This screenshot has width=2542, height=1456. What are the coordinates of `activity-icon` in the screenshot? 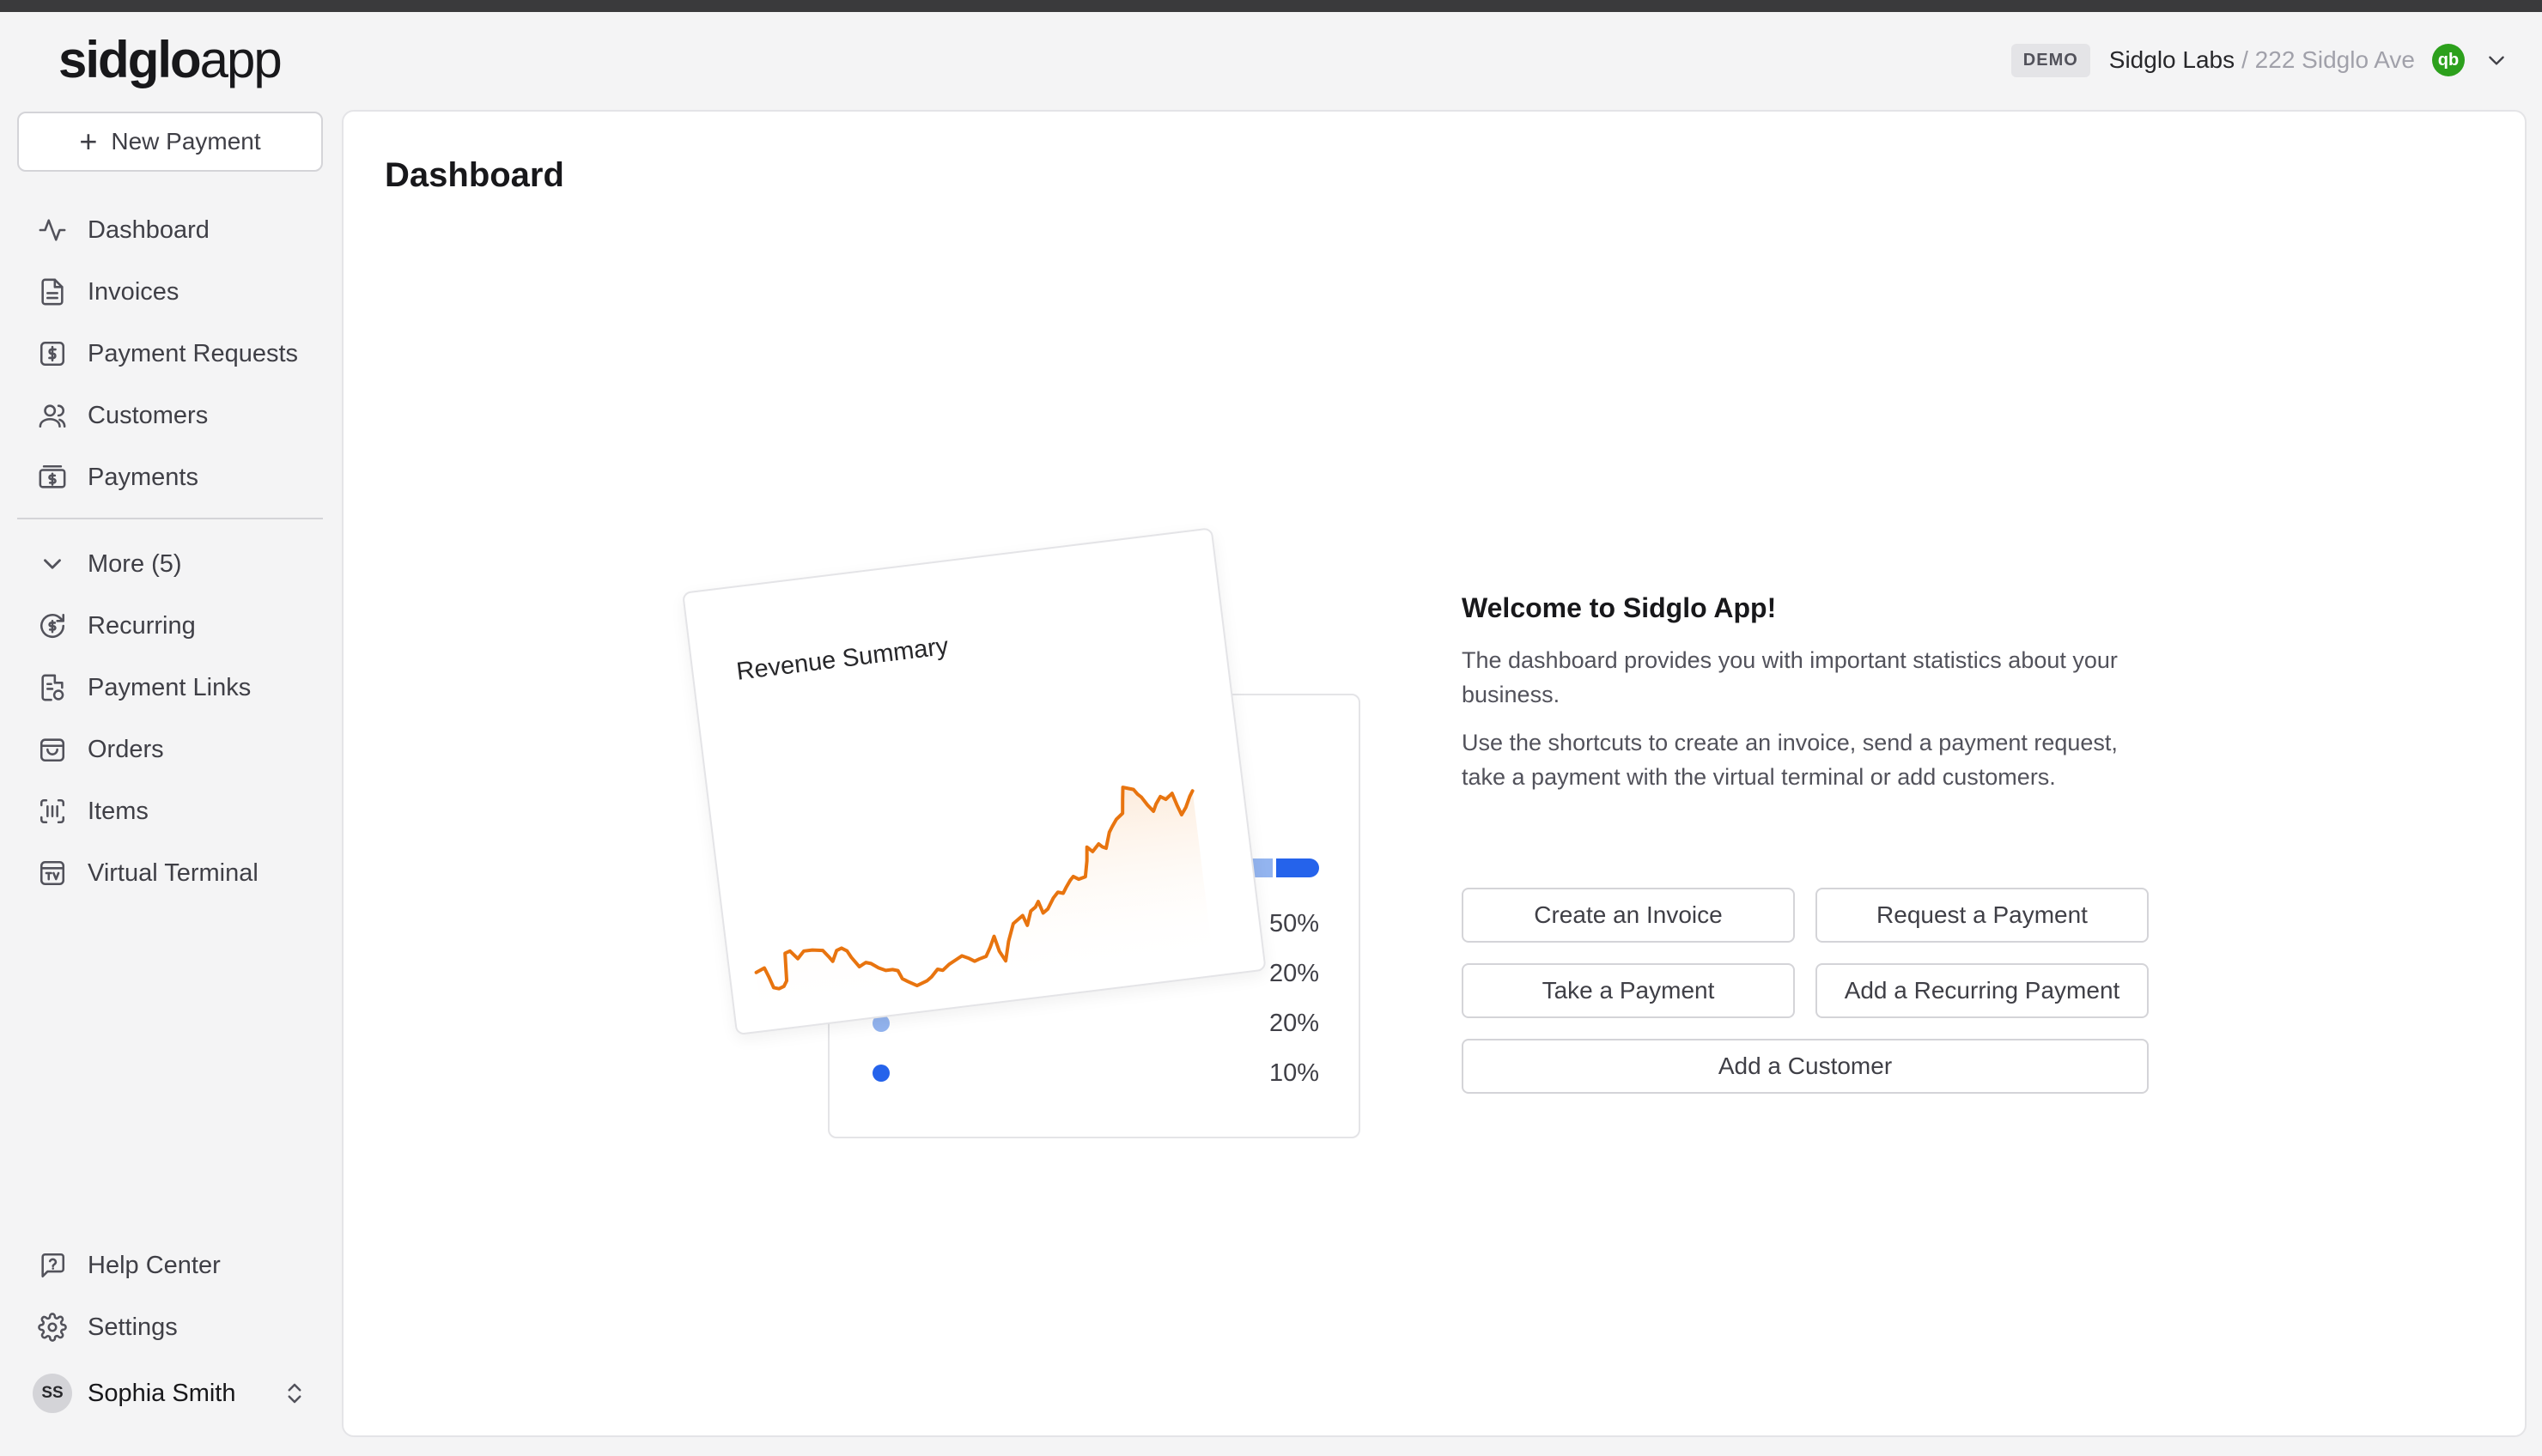 It's located at (53, 230).